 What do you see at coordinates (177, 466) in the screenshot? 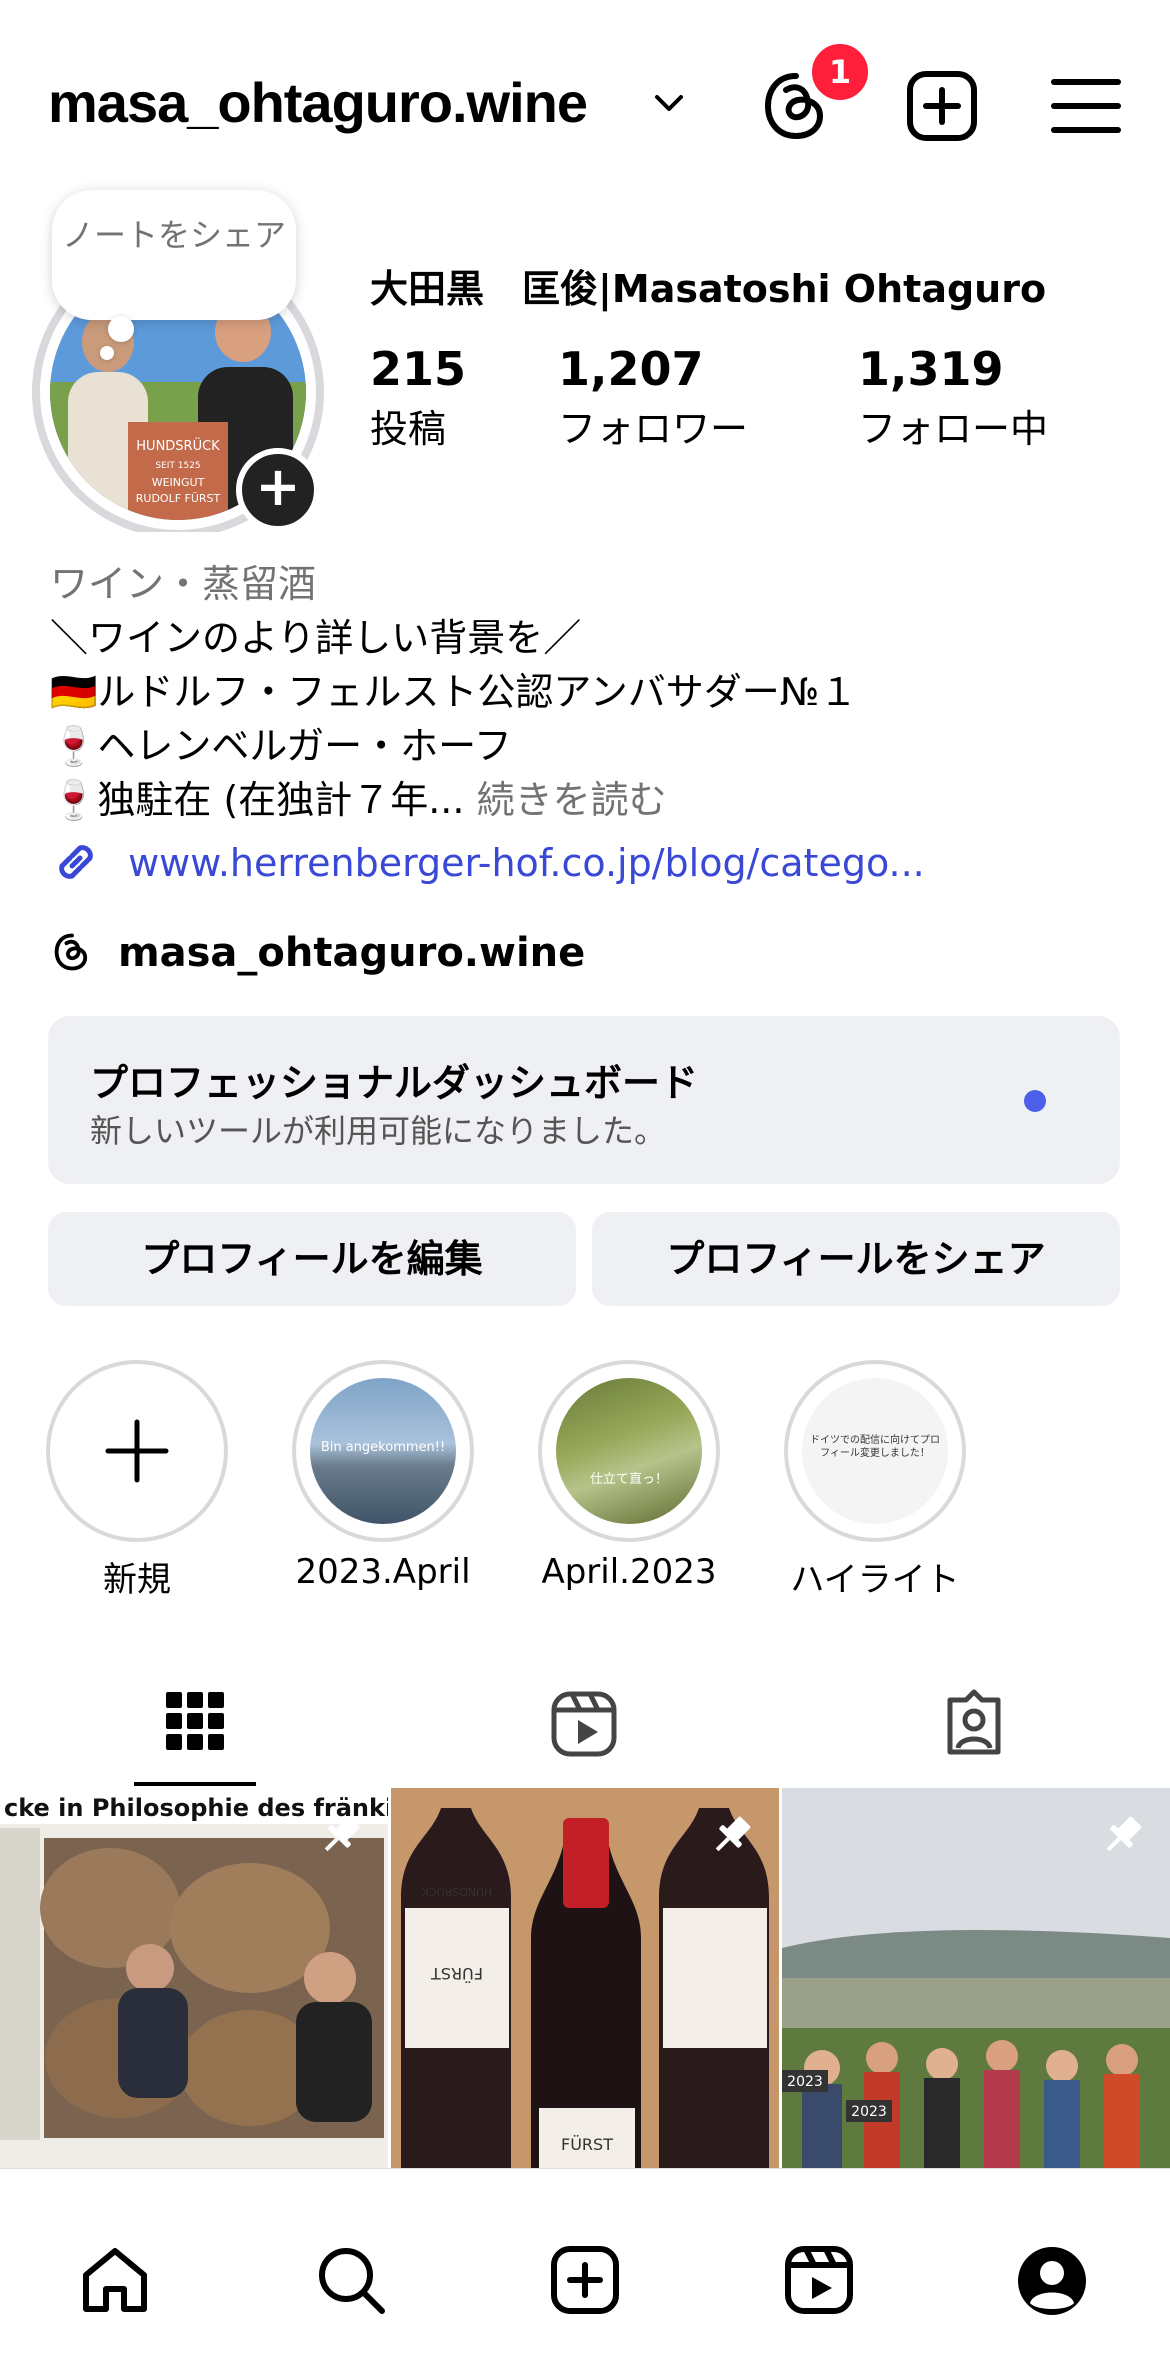
I see `svg-text: SEIT 1525` at bounding box center [177, 466].